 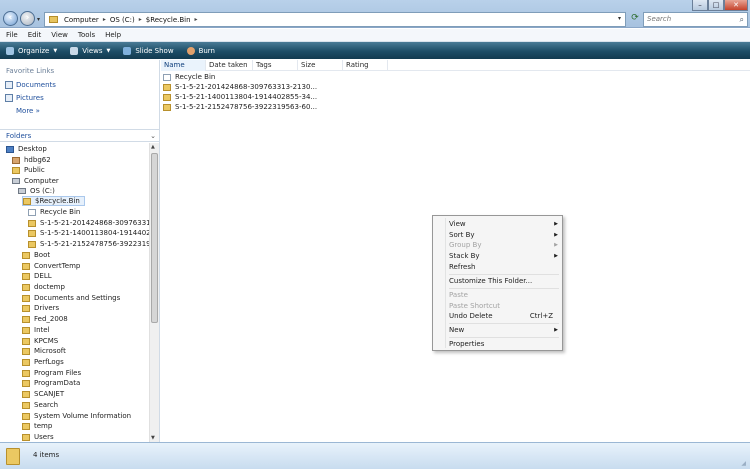 What do you see at coordinates (26, 149) in the screenshot?
I see `tree-node-desktop: Desktop` at bounding box center [26, 149].